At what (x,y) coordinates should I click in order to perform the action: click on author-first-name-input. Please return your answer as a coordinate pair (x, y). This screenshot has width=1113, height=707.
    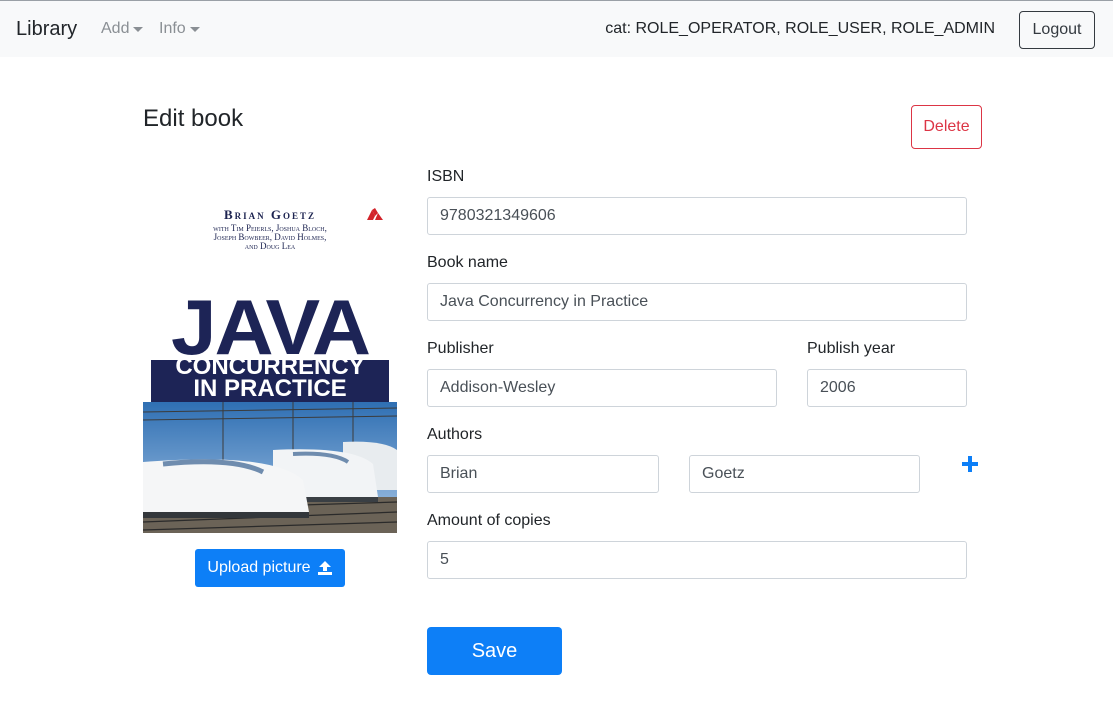
    Looking at the image, I should click on (543, 474).